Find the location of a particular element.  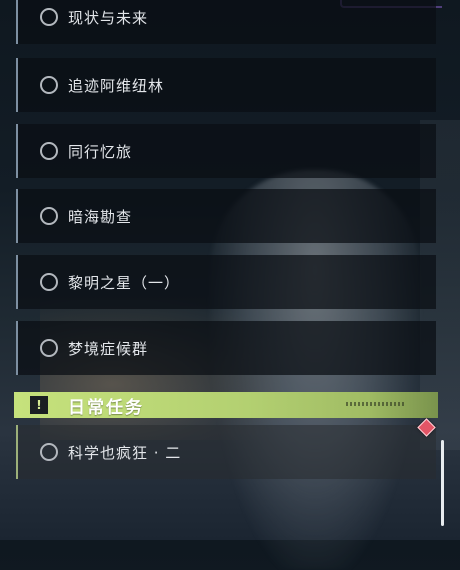

header-decoration is located at coordinates (376, 404).